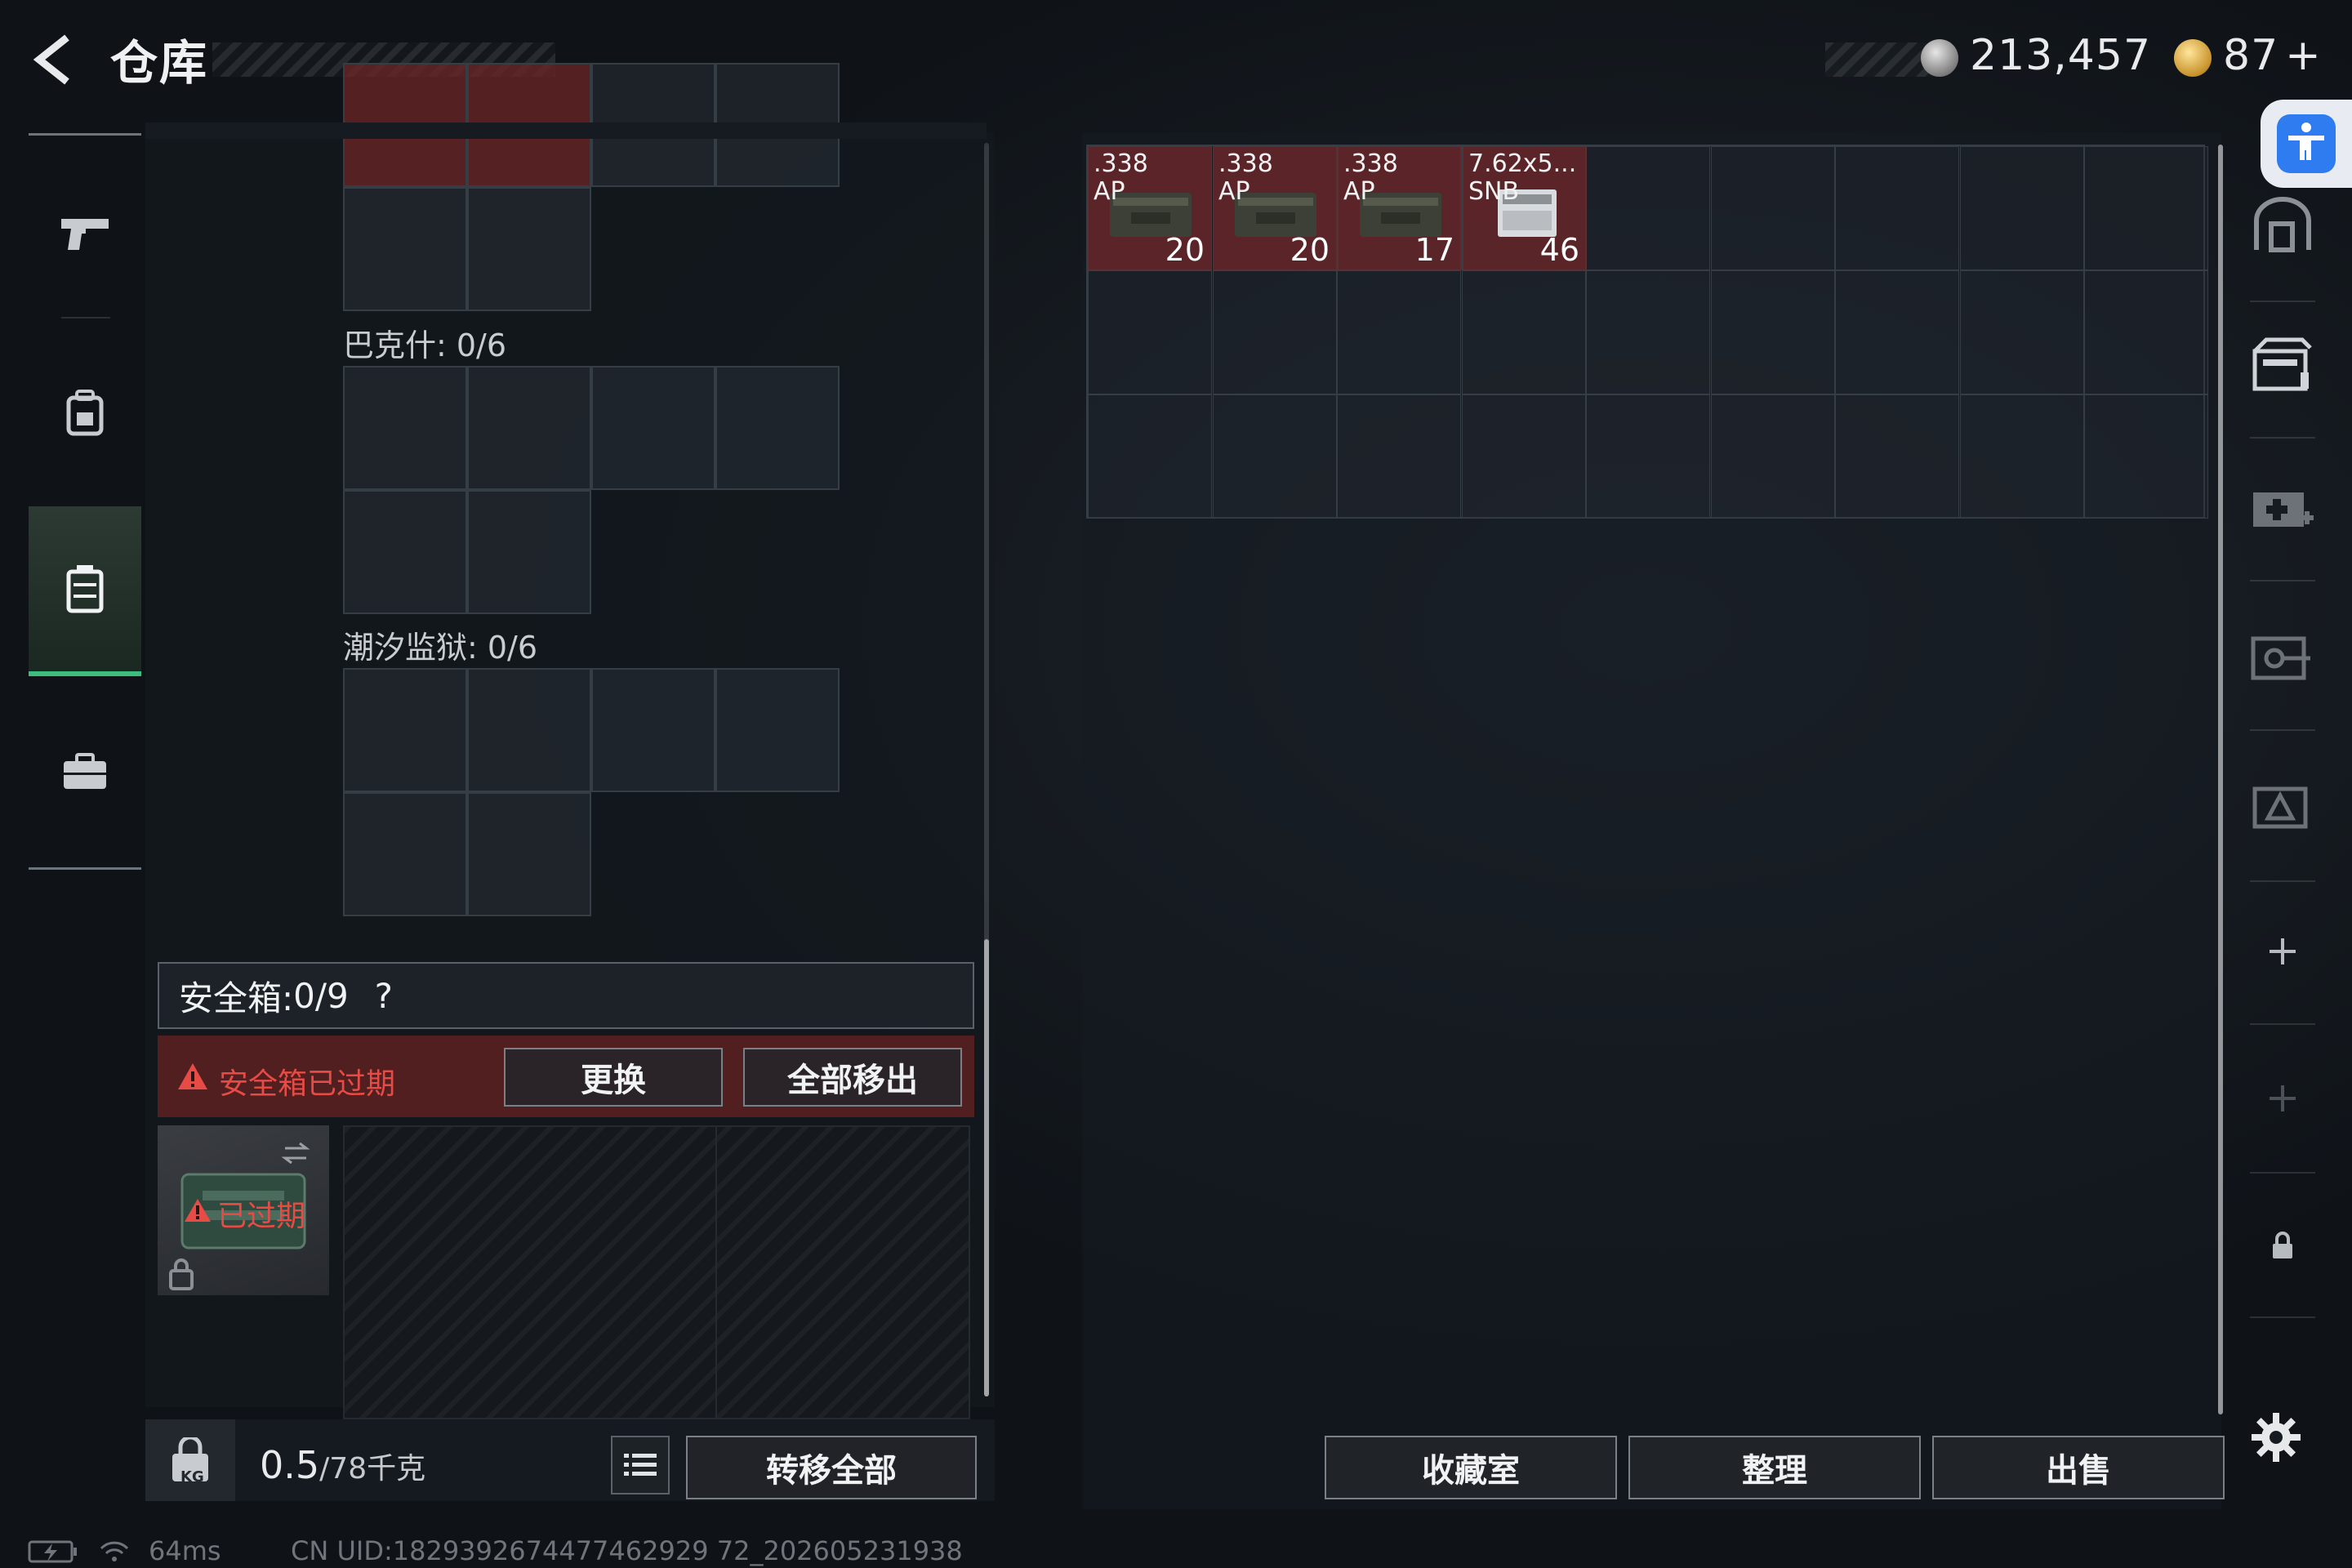  What do you see at coordinates (2276, 1437) in the screenshot?
I see `settings-gear-icon` at bounding box center [2276, 1437].